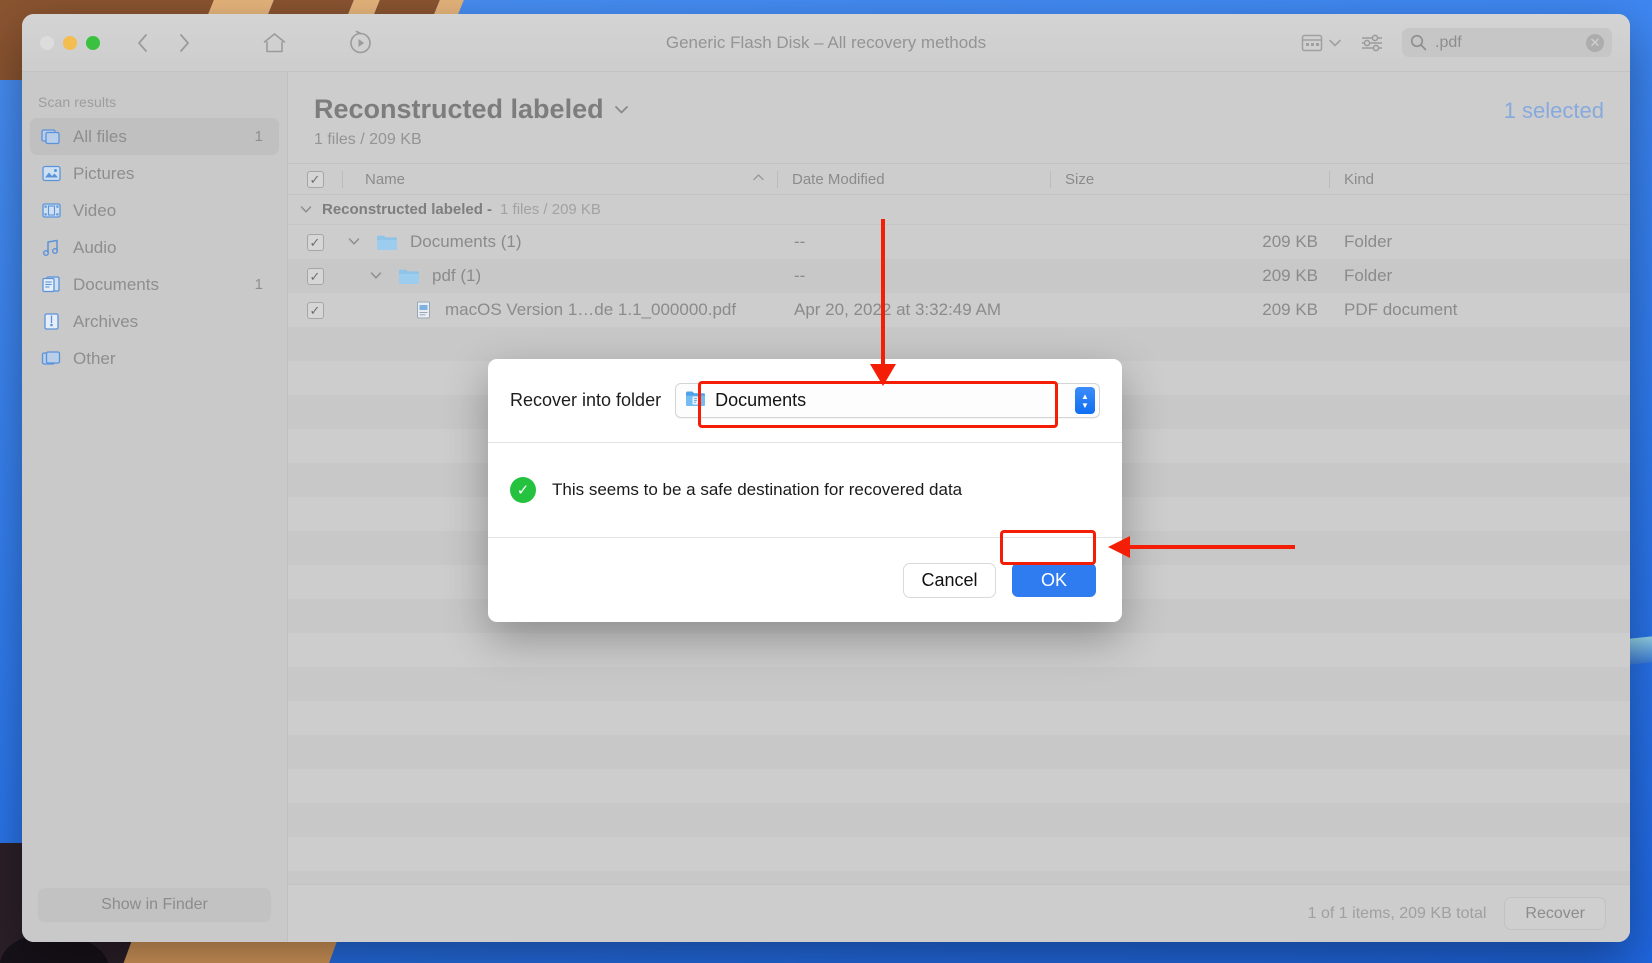  I want to click on home-icon, so click(274, 43).